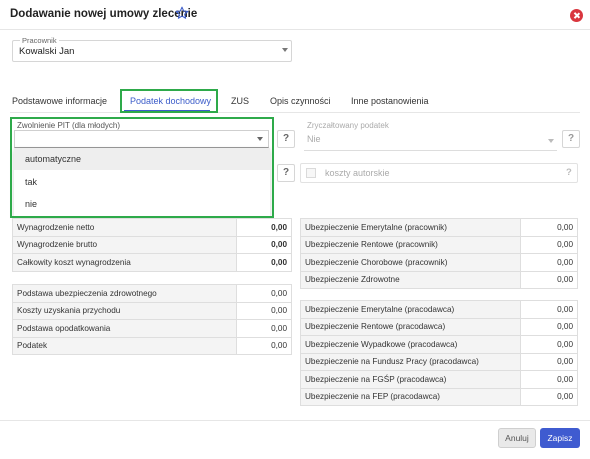 Image resolution: width=590 pixels, height=459 pixels. Describe the element at coordinates (560, 438) in the screenshot. I see `save-button: Zapisz` at that location.